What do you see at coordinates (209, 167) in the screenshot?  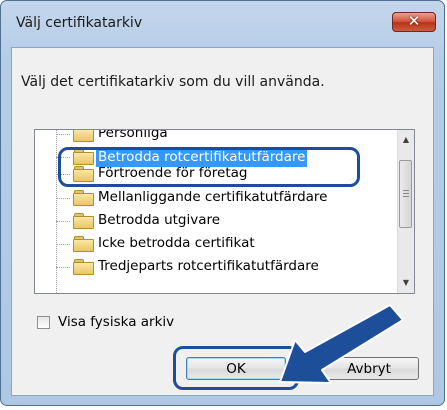 I see `selection-callout-outline` at bounding box center [209, 167].